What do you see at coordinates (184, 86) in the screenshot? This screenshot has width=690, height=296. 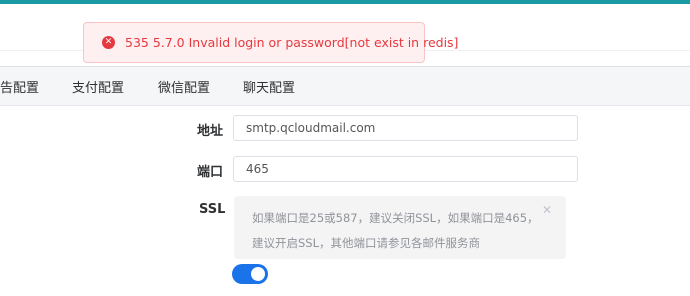 I see `tab-wechat-config: 微信配置` at bounding box center [184, 86].